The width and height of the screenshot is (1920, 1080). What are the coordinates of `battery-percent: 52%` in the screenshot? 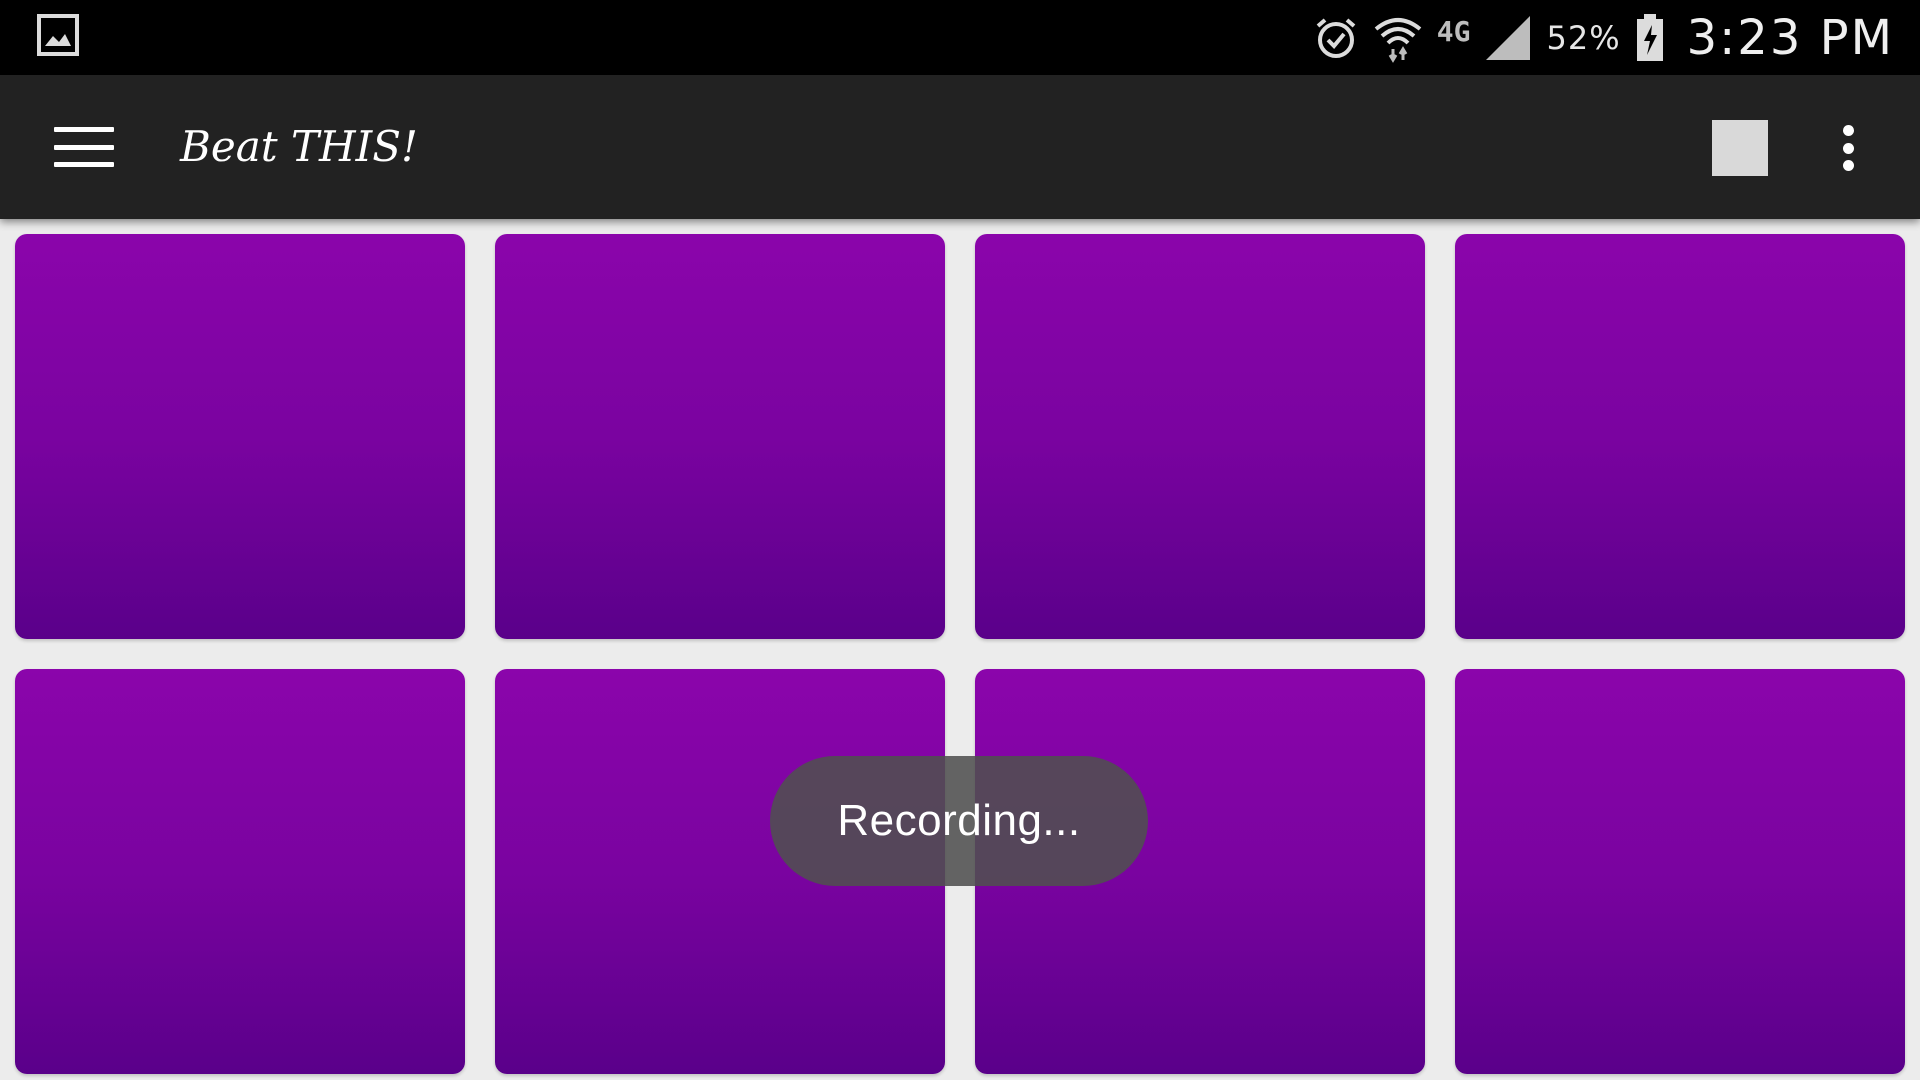 It's located at (1583, 37).